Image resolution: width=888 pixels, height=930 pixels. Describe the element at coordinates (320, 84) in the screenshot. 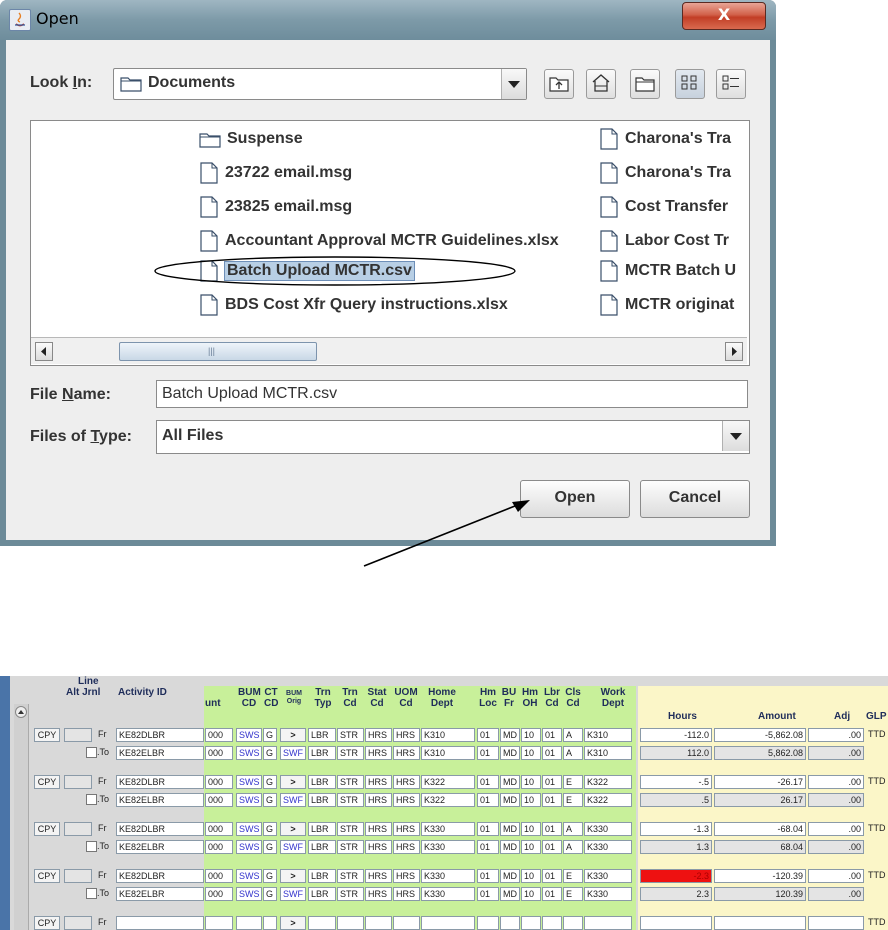

I see `look-in-combo: Documents` at that location.